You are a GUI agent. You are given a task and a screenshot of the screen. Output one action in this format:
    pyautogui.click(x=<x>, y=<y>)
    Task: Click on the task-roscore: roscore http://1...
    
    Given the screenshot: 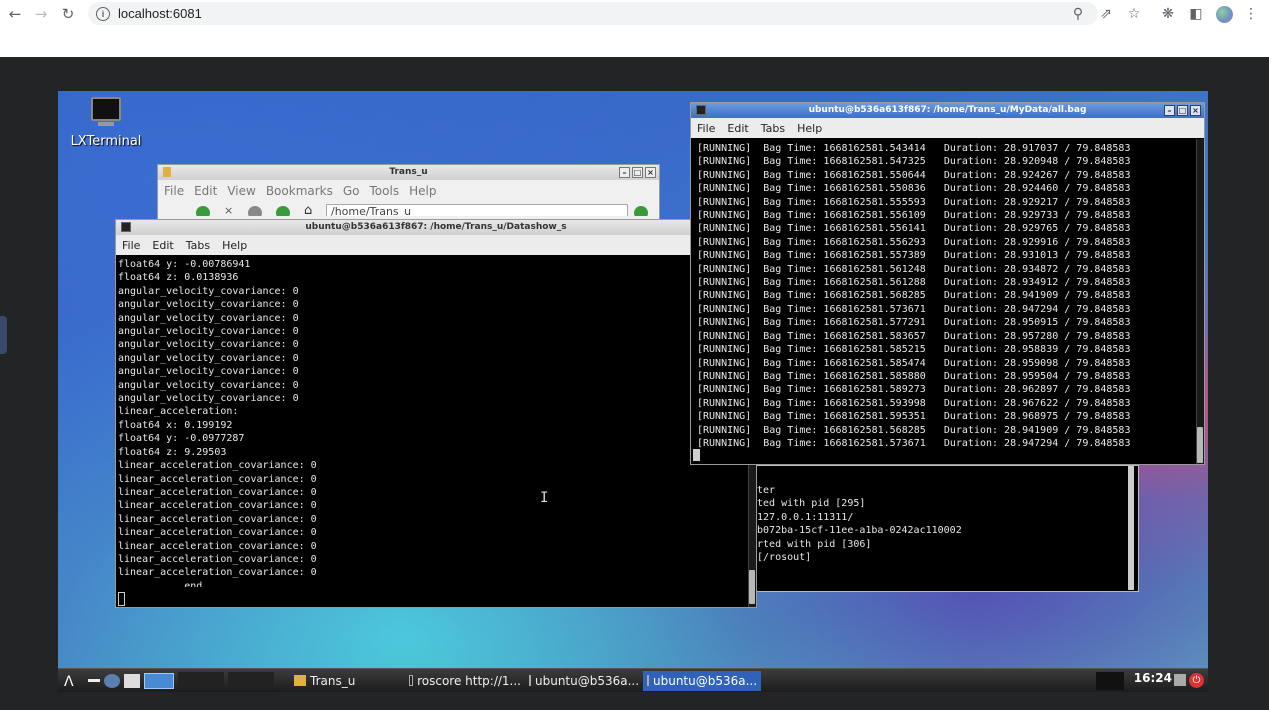 What is the action you would take?
    pyautogui.click(x=465, y=681)
    